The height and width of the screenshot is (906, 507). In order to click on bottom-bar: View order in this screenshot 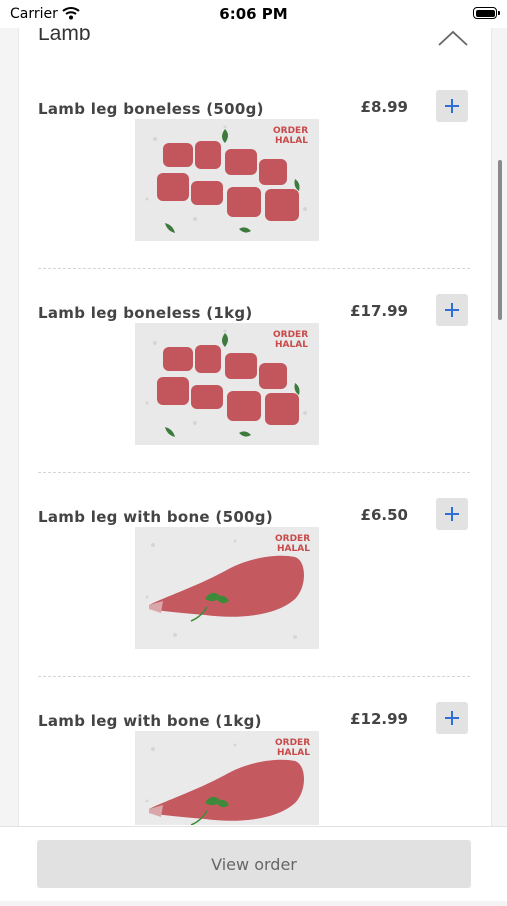, I will do `click(253, 863)`.